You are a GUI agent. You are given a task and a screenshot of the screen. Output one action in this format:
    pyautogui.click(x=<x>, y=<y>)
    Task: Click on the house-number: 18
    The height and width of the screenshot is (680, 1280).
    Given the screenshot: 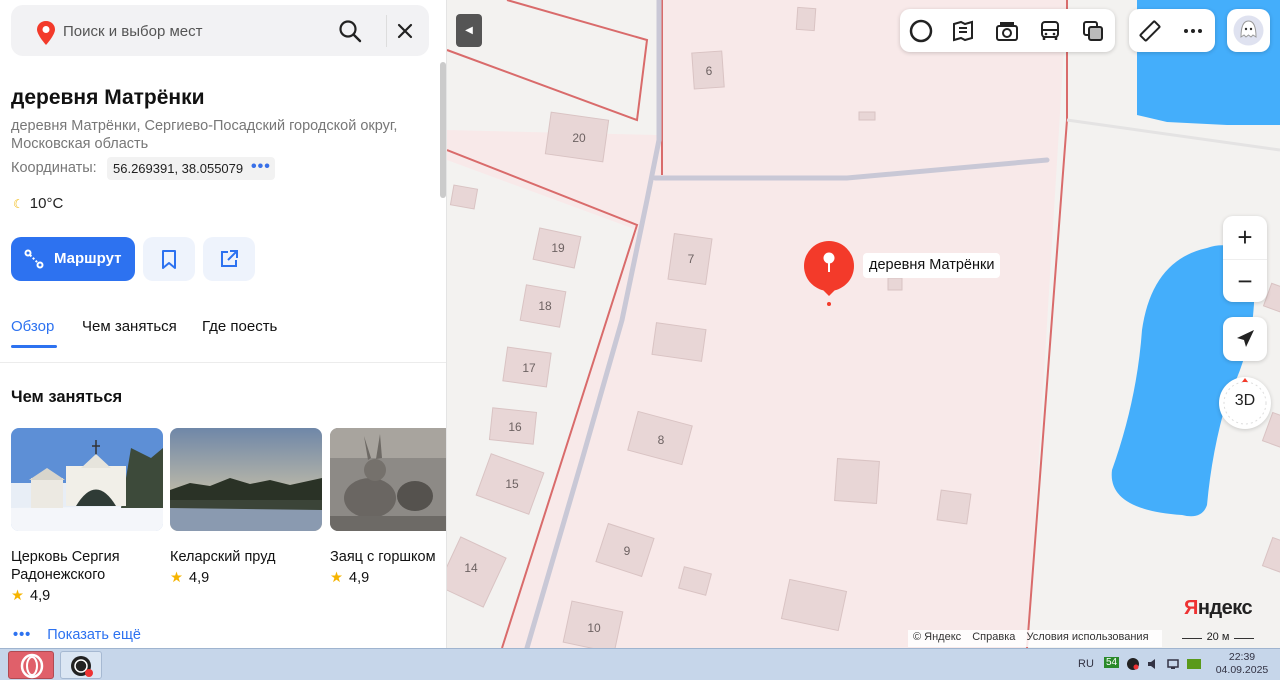 What is the action you would take?
    pyautogui.click(x=545, y=306)
    